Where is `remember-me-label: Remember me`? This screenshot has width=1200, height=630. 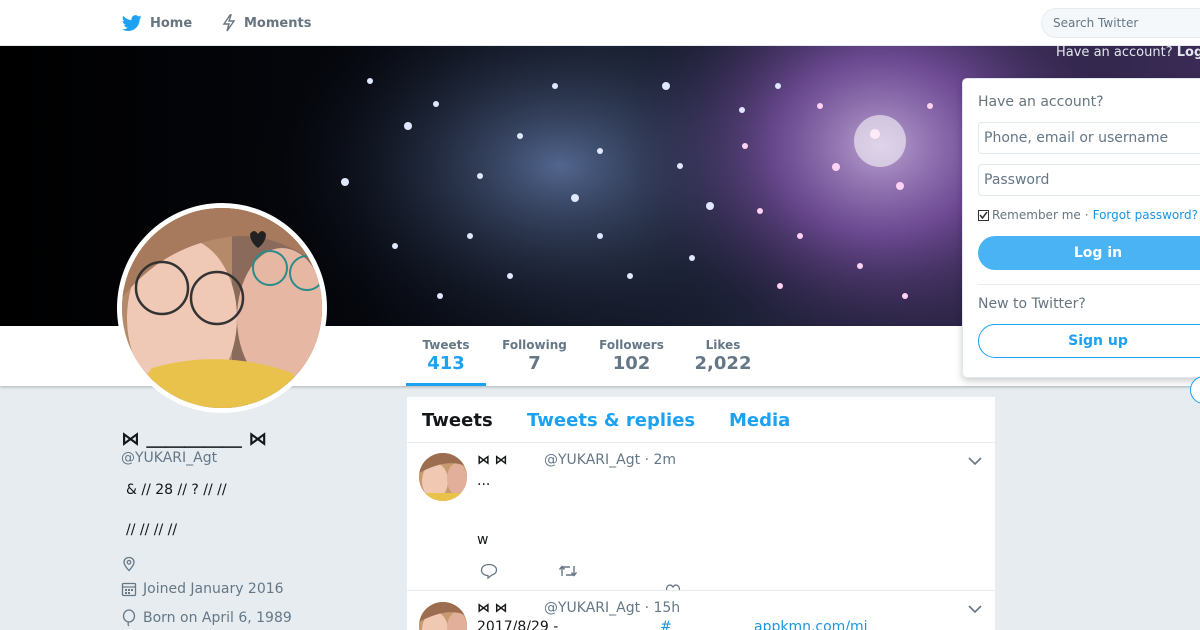
remember-me-label: Remember me is located at coordinates (1036, 215).